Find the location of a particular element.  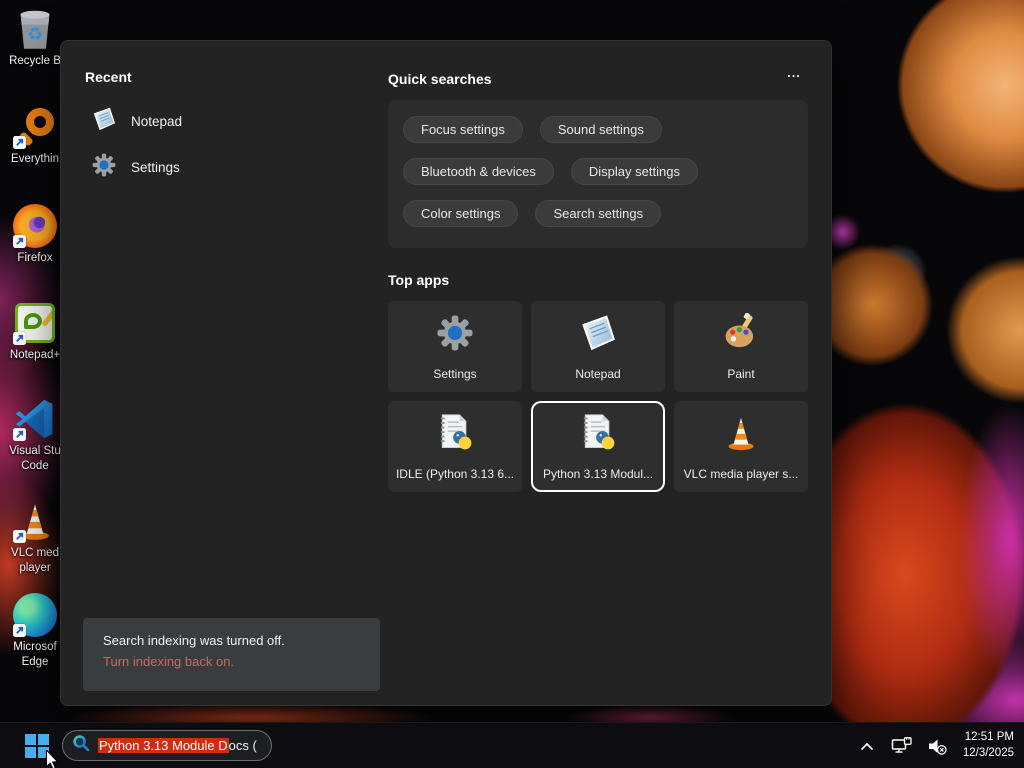

recent-section-title: Recent is located at coordinates (108, 77).